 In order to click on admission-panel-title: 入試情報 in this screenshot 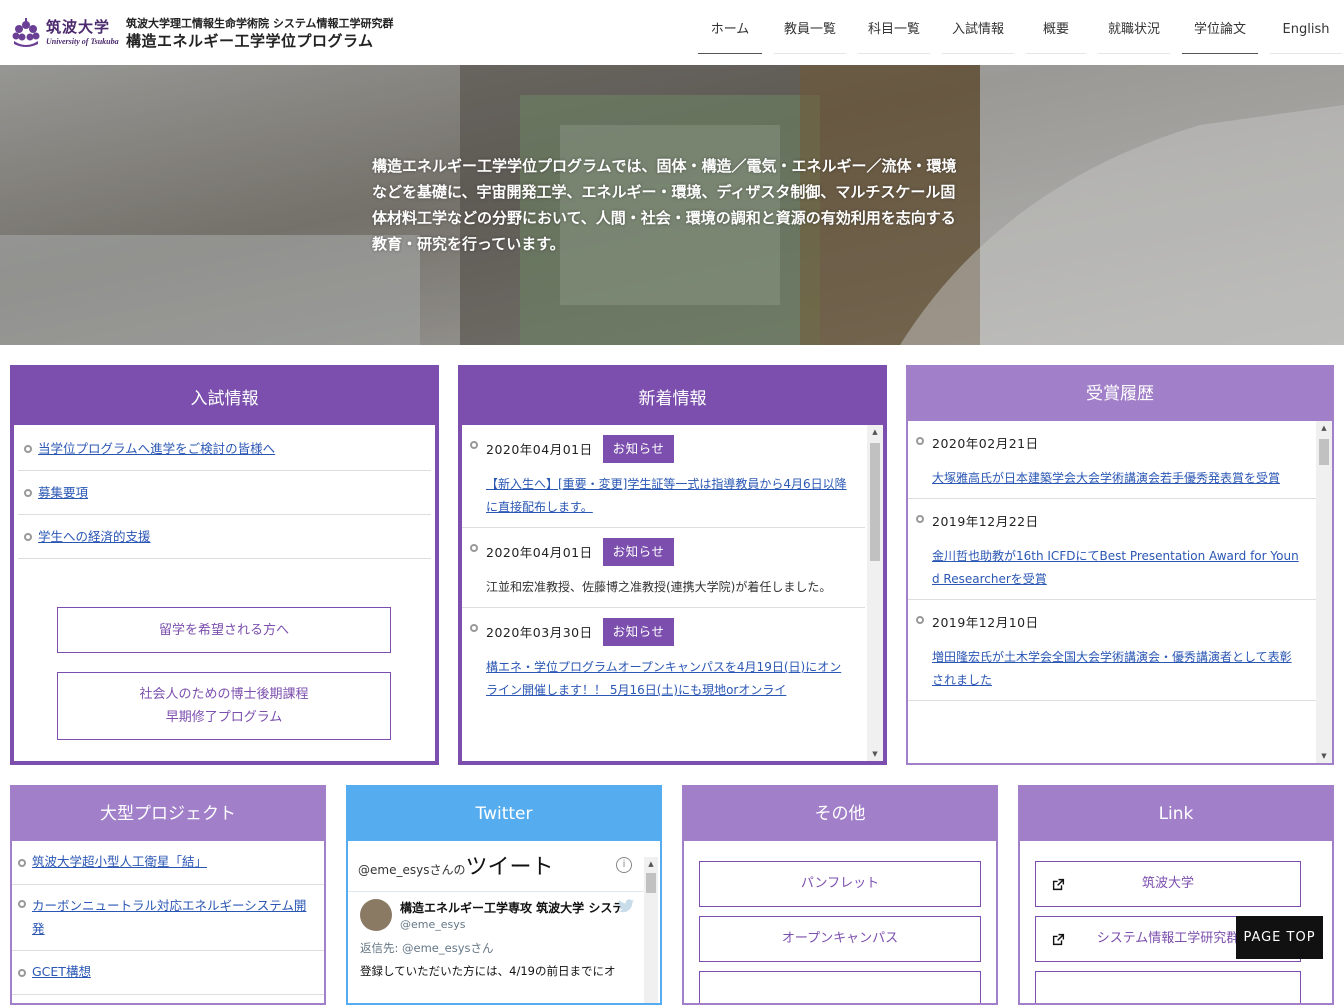, I will do `click(224, 397)`.